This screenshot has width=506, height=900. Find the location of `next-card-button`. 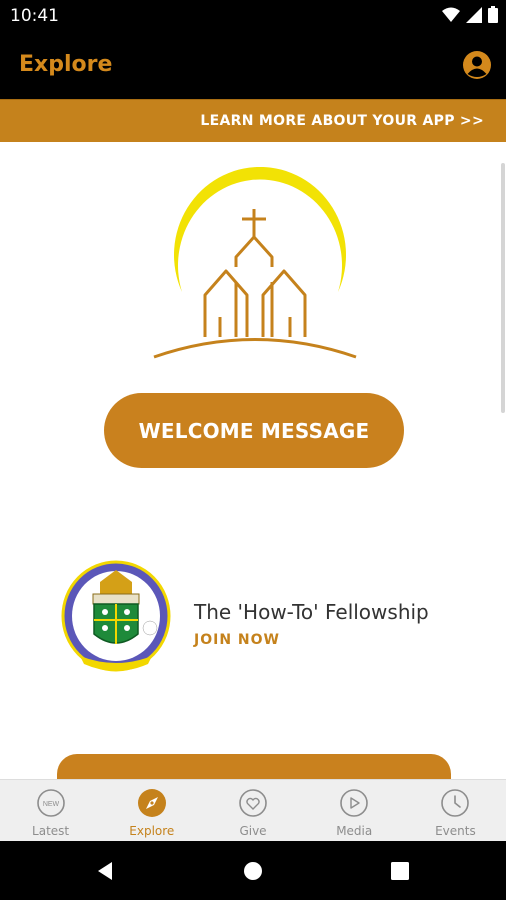

next-card-button is located at coordinates (254, 766).